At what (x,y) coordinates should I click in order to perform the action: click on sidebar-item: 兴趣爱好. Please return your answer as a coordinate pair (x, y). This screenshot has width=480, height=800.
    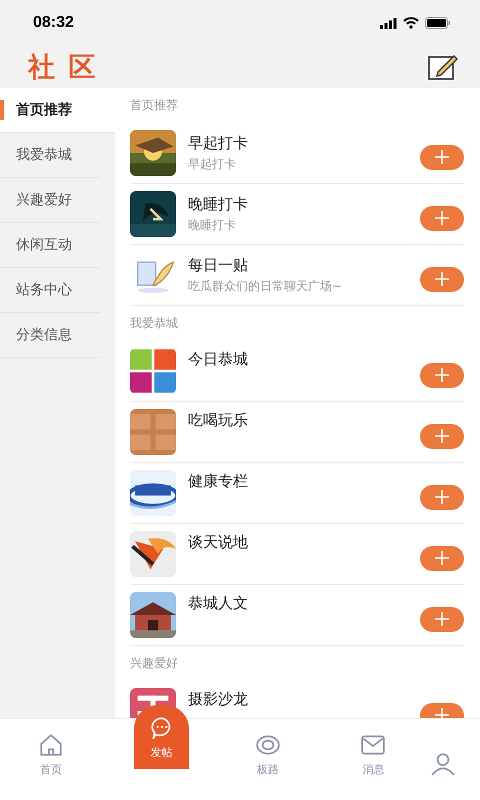
    Looking at the image, I should click on (50, 200).